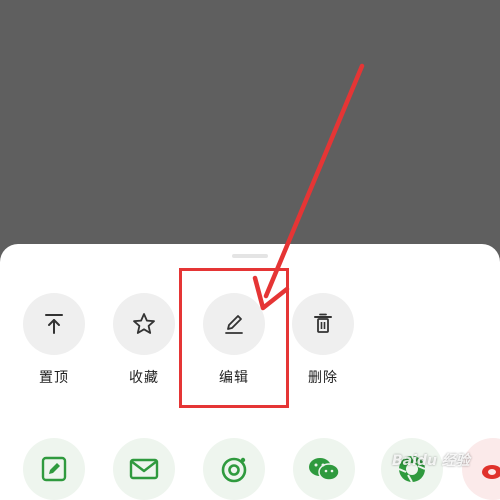 The width and height of the screenshot is (500, 500). Describe the element at coordinates (431, 461) in the screenshot. I see `baidu-watermark: Baidu 经验` at that location.